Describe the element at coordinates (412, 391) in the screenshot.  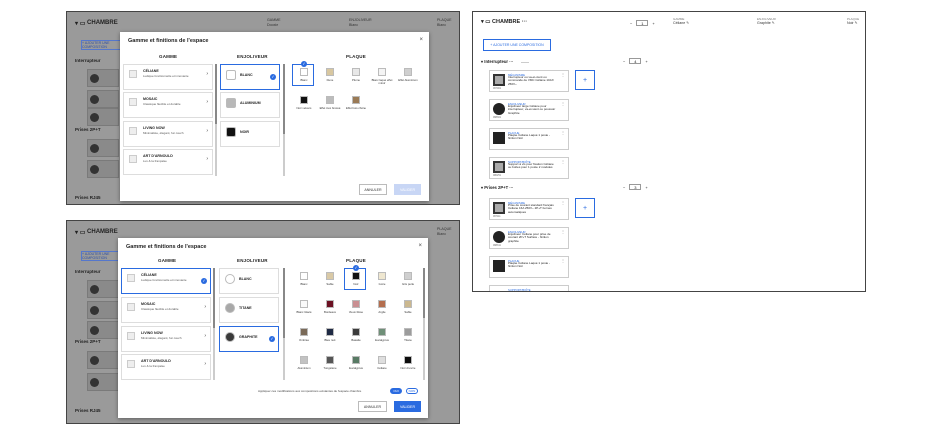
I see `apply-non-toggle: NON` at that location.